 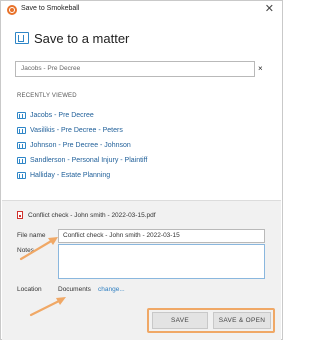 I want to click on clear-search-icon: ×, so click(x=260, y=69).